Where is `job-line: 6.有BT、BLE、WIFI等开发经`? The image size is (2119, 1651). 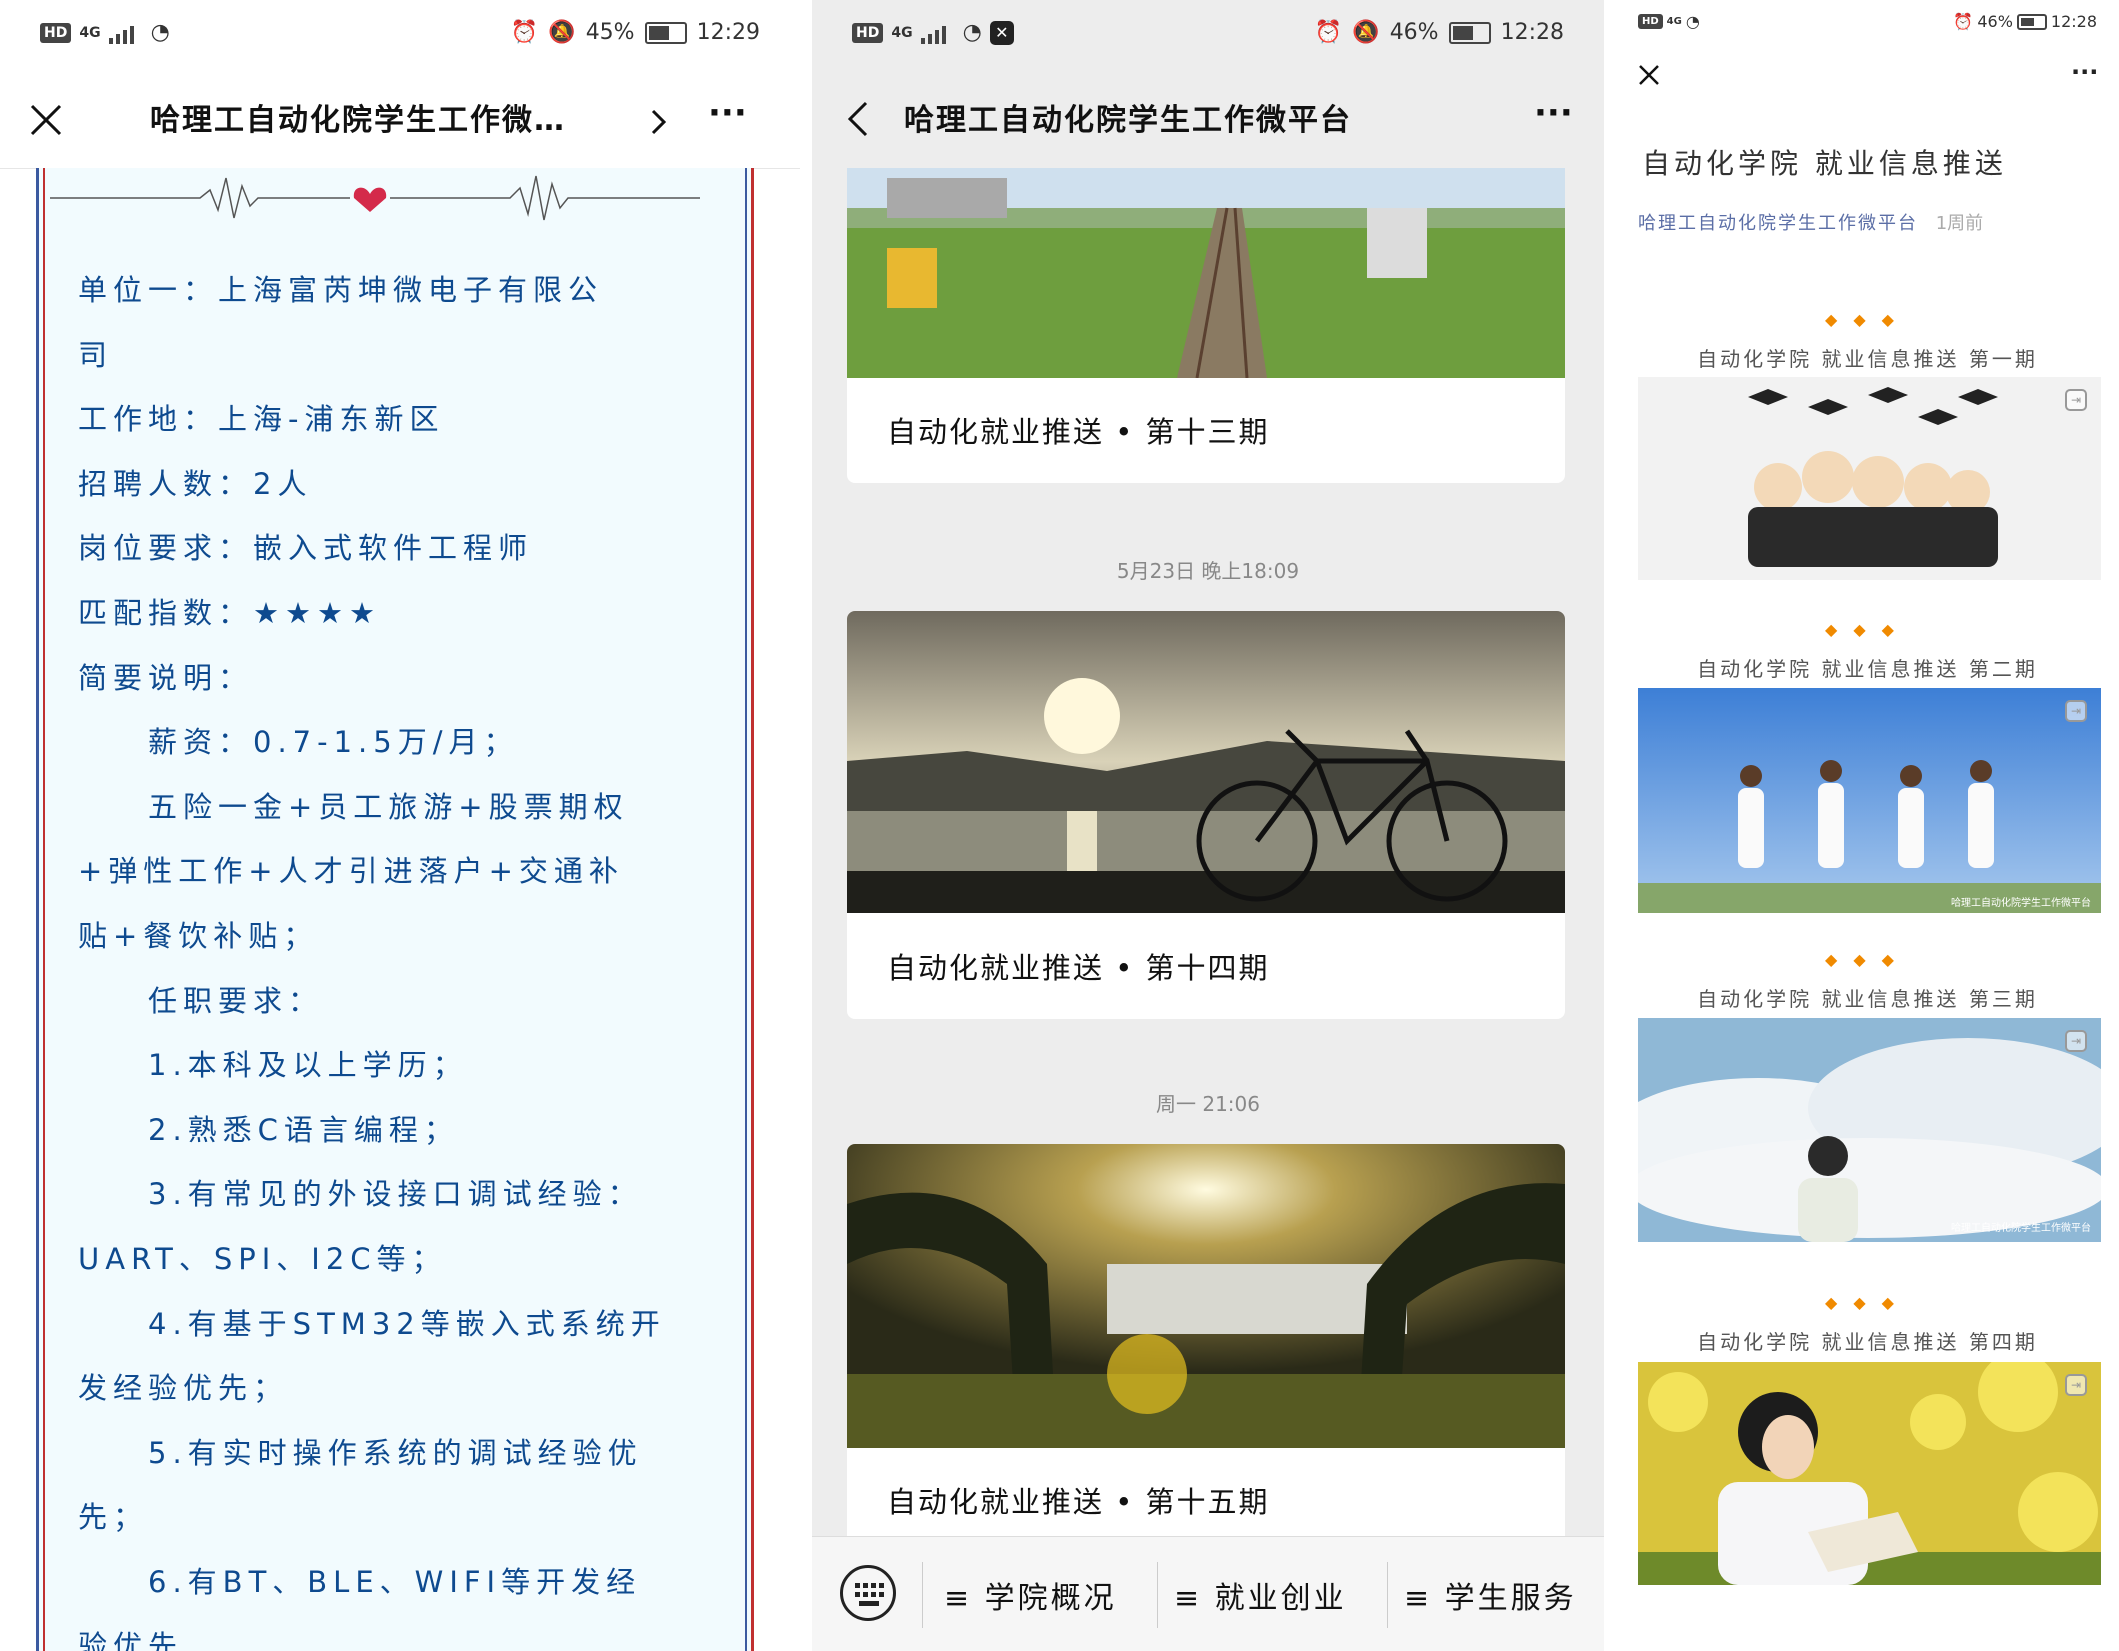
job-line: 6.有BT、BLE、WIFI等开发经 is located at coordinates (395, 1581).